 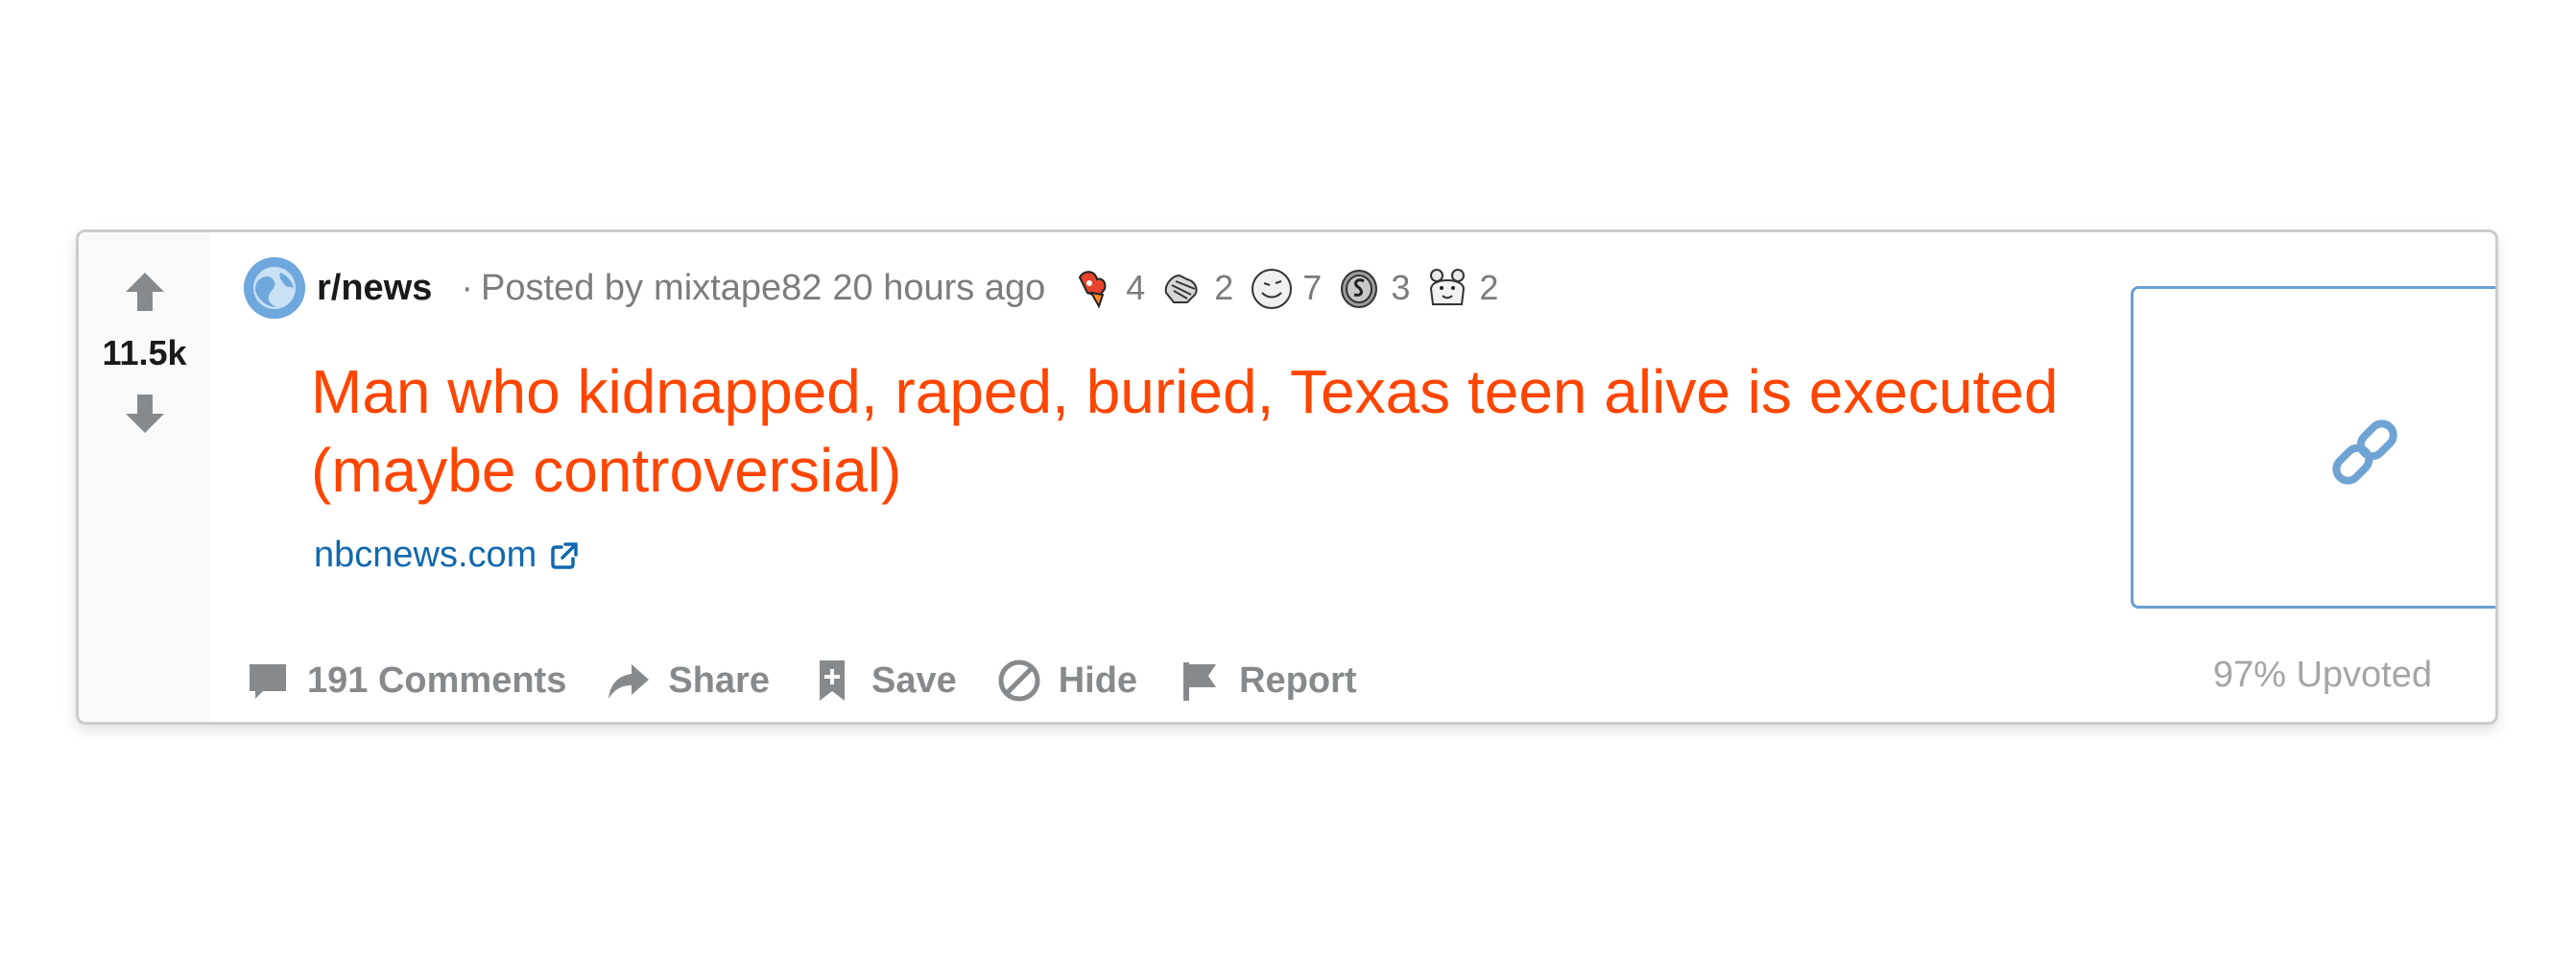 I want to click on comments-label: Comments, so click(x=472, y=680).